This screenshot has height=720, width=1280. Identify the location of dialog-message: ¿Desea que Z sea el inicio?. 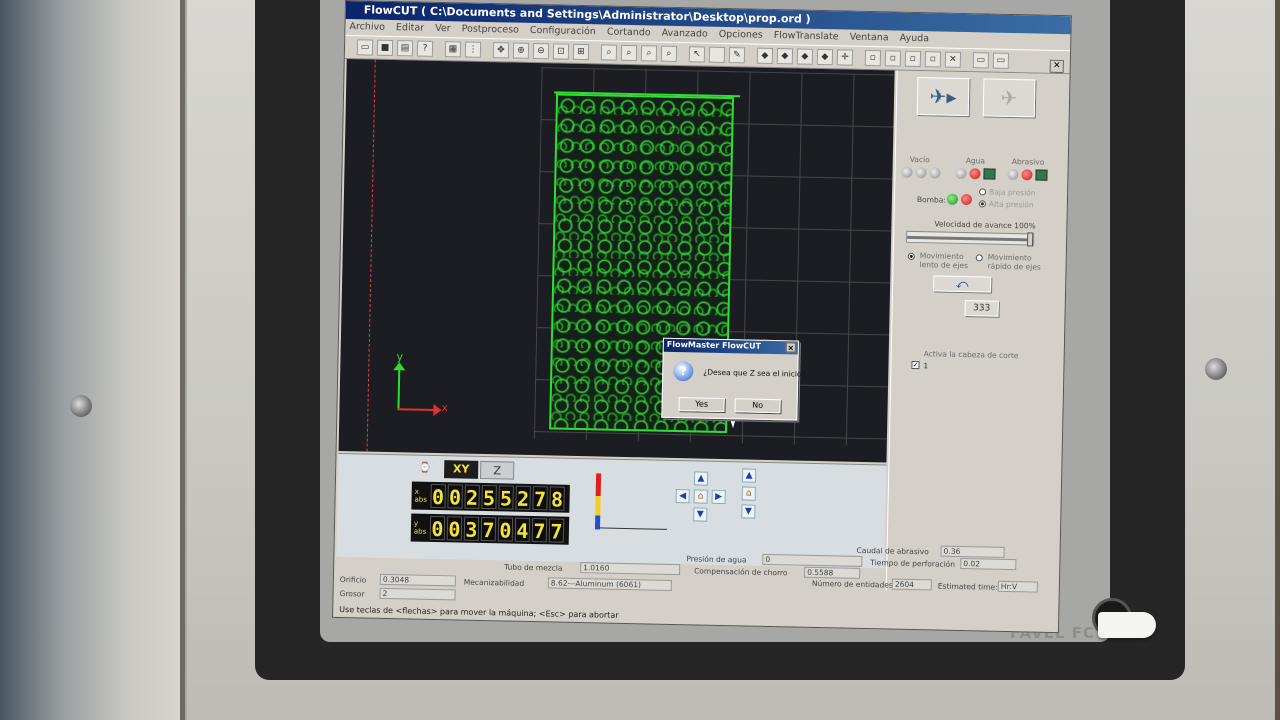
(754, 373).